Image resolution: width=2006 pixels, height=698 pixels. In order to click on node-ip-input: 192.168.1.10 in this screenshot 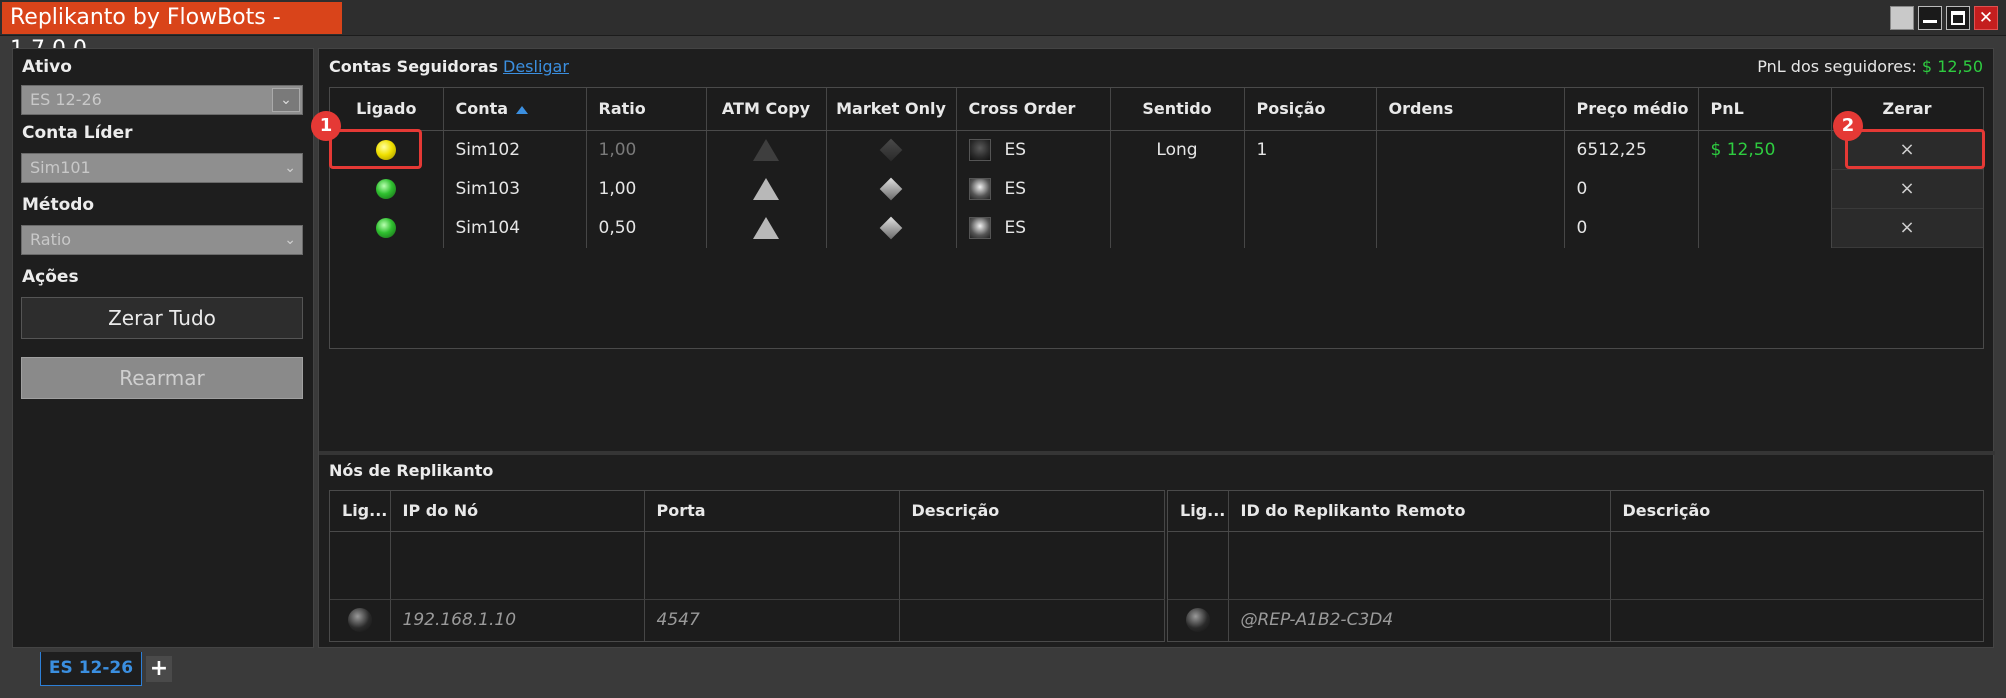, I will do `click(517, 620)`.